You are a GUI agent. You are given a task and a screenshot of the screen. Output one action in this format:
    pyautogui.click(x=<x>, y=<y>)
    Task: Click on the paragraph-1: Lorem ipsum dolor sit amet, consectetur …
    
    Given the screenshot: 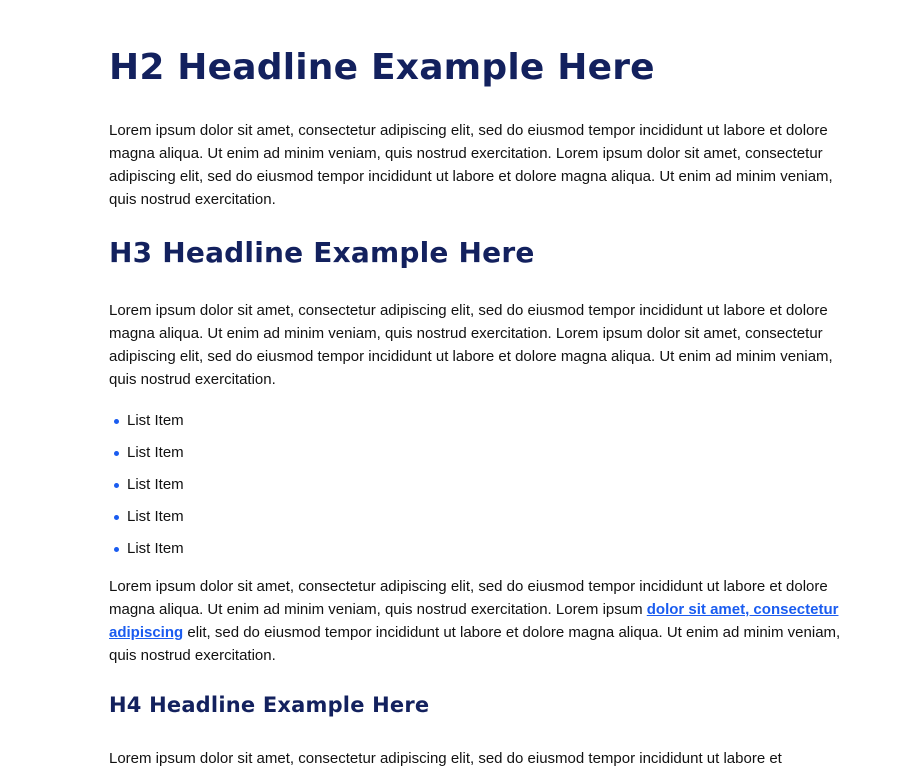 What is the action you would take?
    pyautogui.click(x=471, y=165)
    